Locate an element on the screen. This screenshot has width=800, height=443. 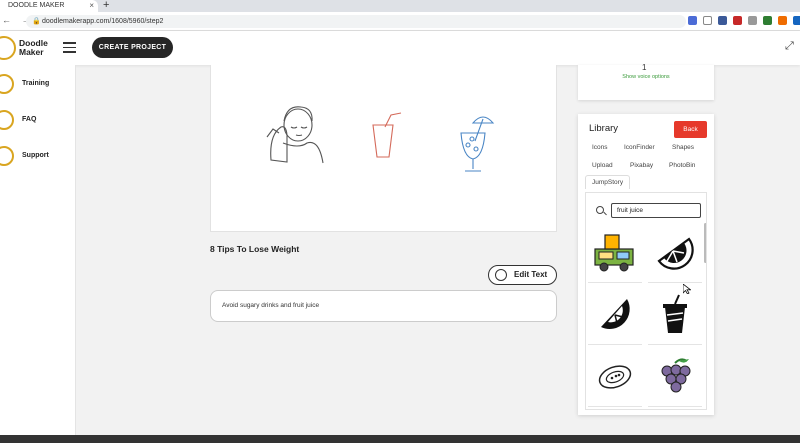
support-icon is located at coordinates (7, 156).